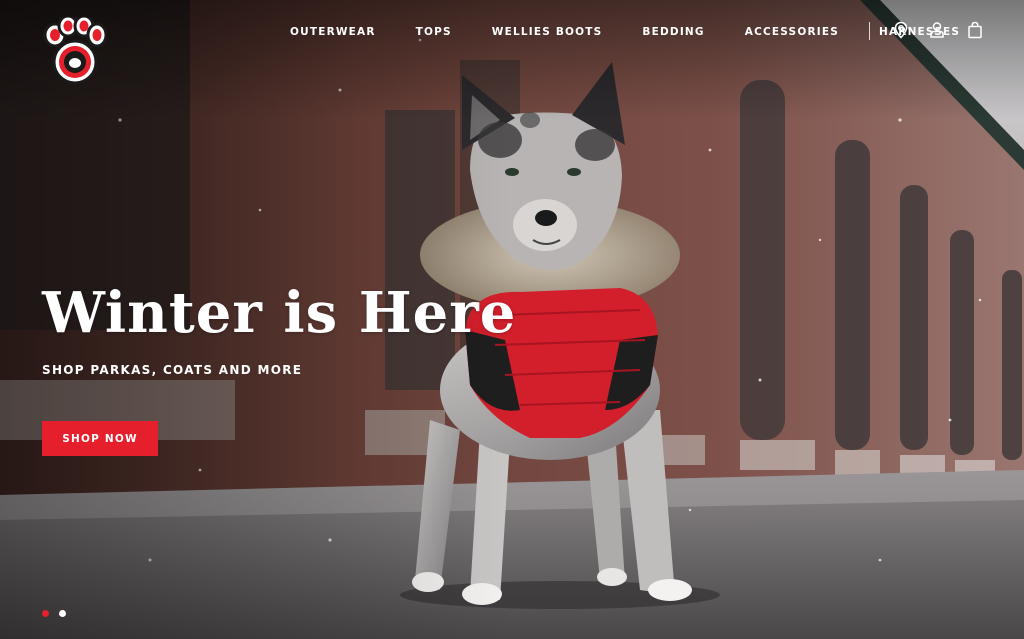 The width and height of the screenshot is (1024, 639). I want to click on nav-item-outerwear: OUTERWEAR, so click(333, 32).